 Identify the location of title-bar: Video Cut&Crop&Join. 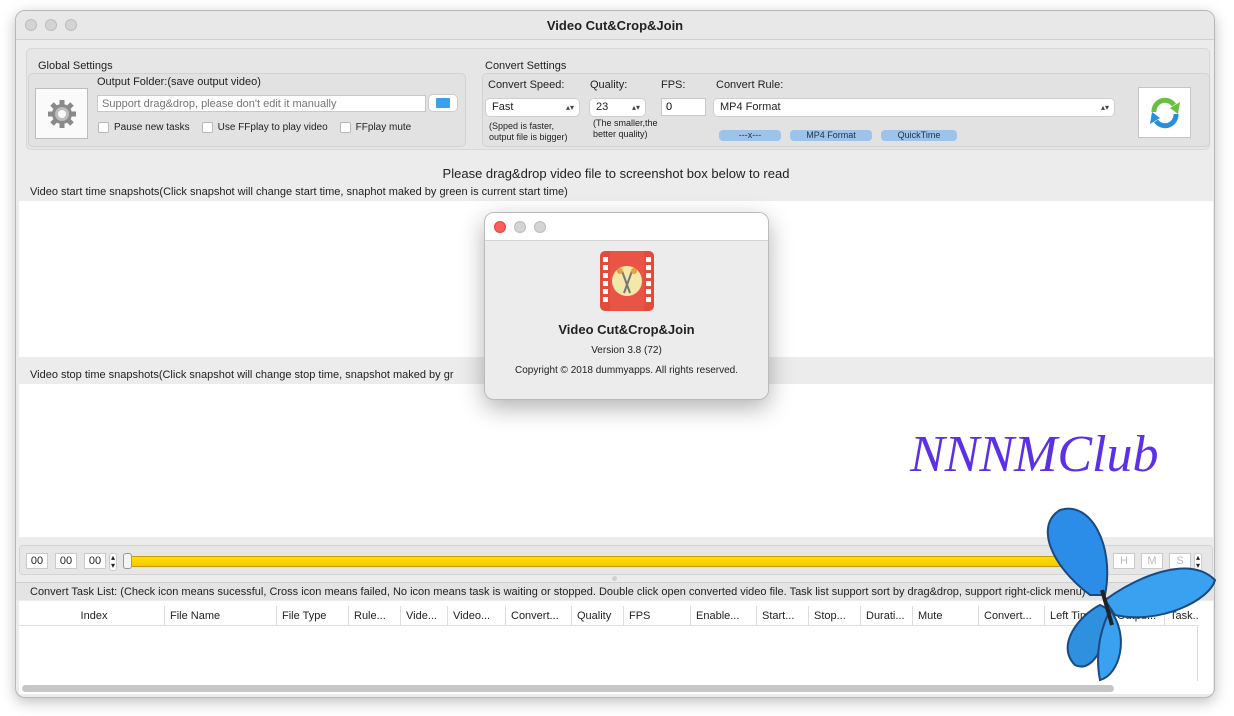
(615, 25).